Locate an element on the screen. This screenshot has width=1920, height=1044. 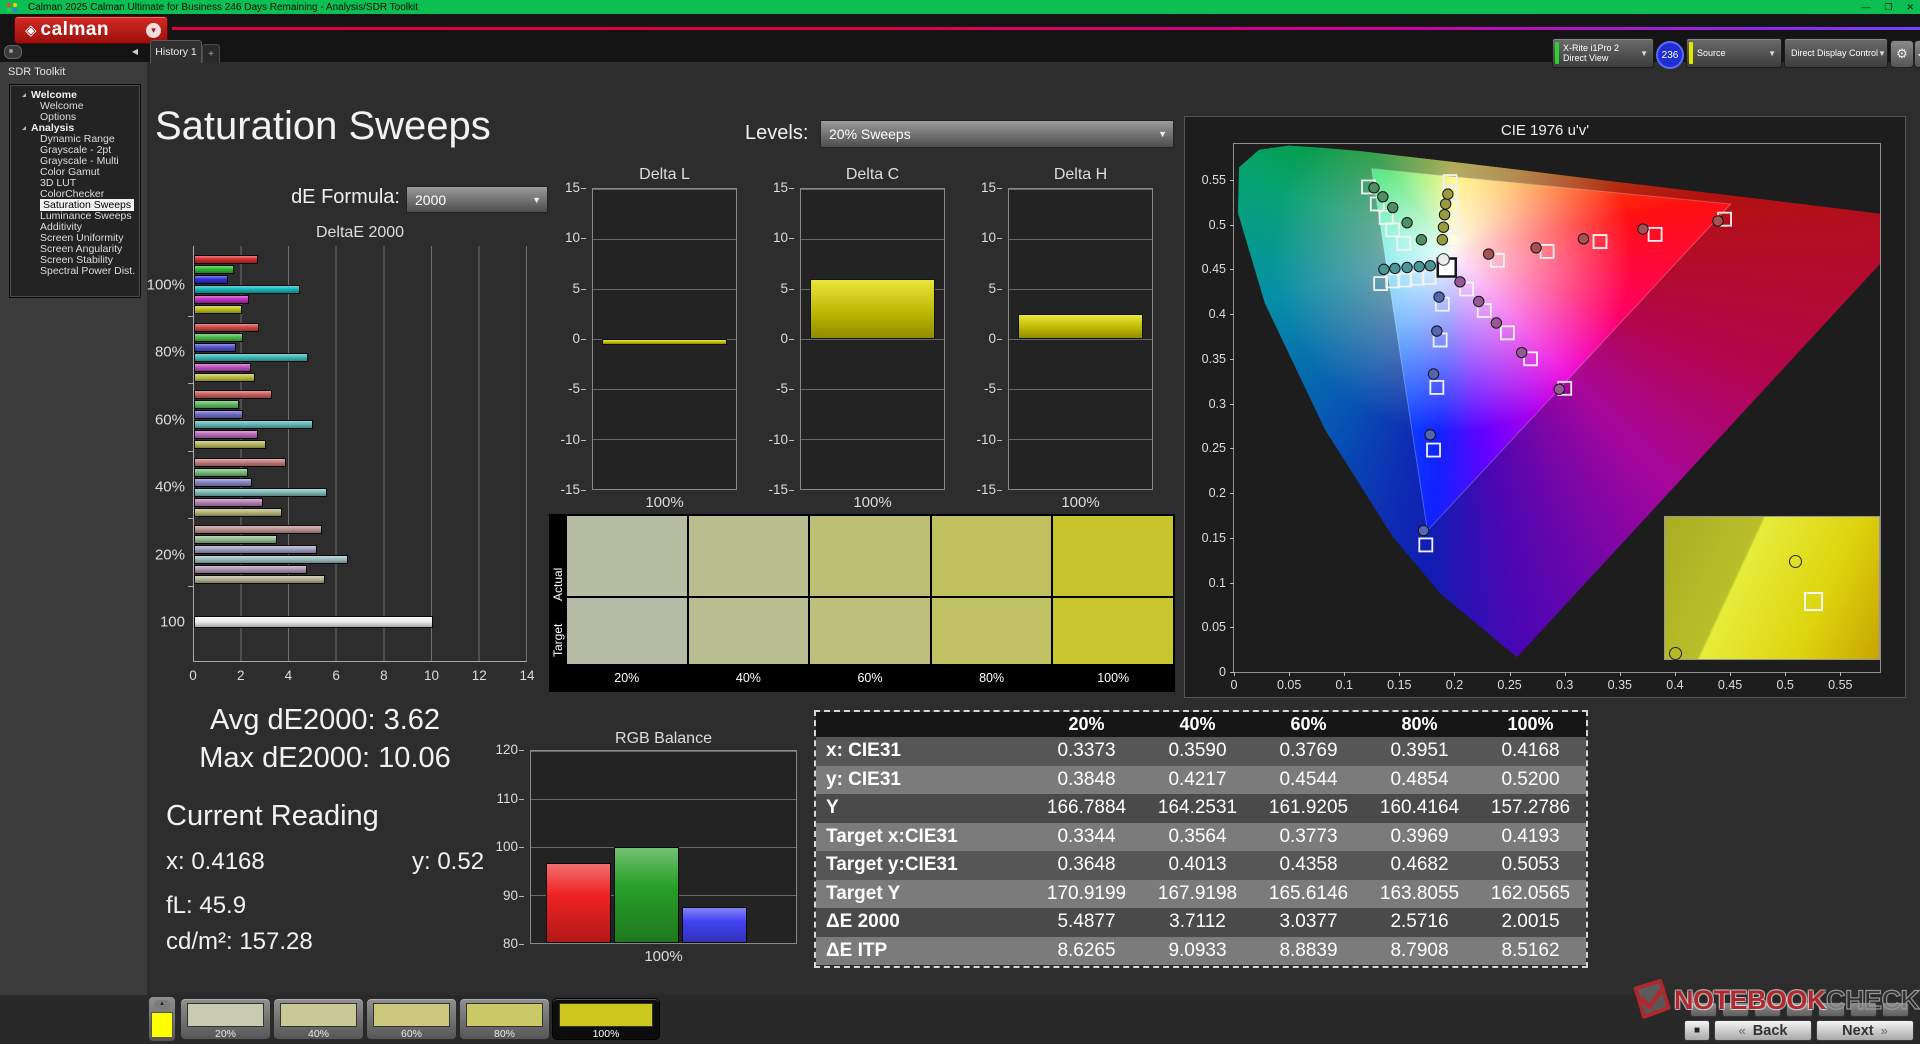
cie-y-tick-label: 0.45 is located at coordinates (1213, 269).